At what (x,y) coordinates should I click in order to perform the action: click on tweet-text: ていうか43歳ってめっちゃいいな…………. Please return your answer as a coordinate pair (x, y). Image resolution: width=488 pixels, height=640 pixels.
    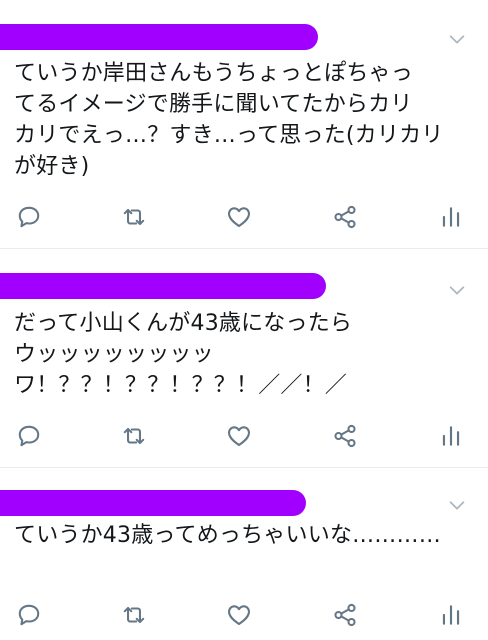
    Looking at the image, I should click on (227, 535).